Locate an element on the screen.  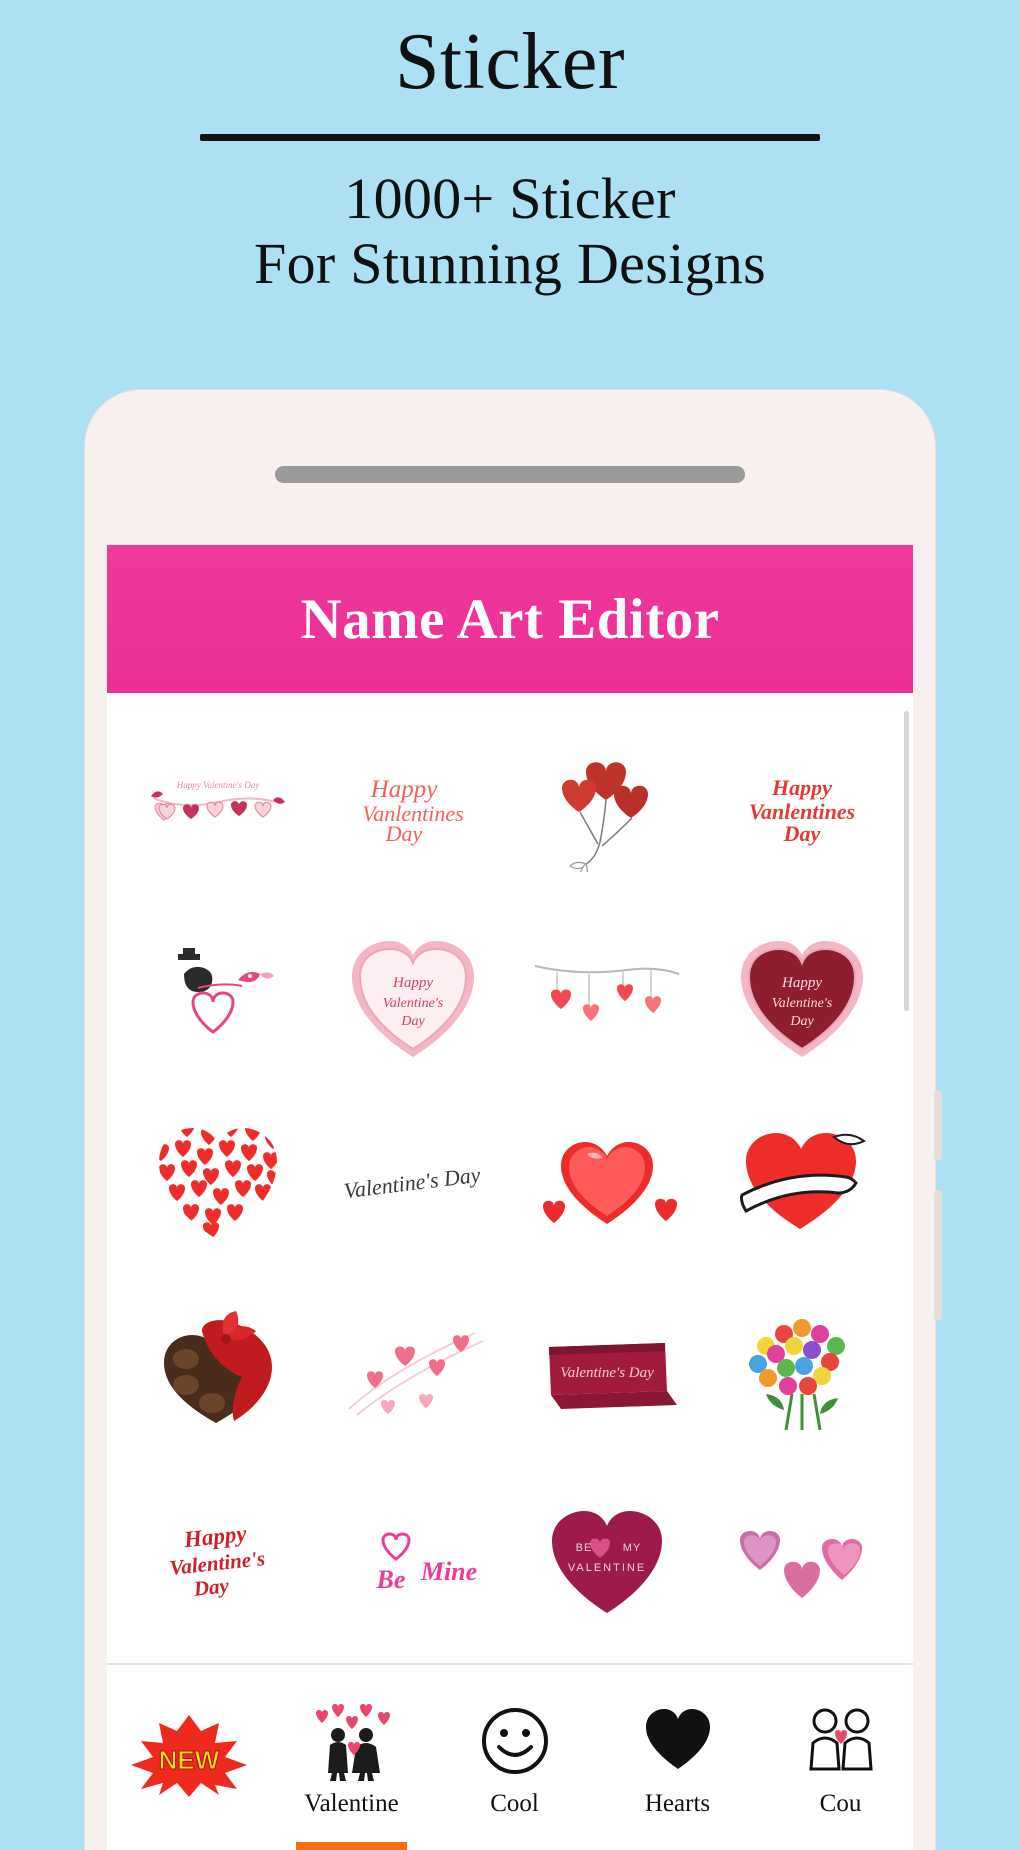
couple-icon is located at coordinates (841, 1741).